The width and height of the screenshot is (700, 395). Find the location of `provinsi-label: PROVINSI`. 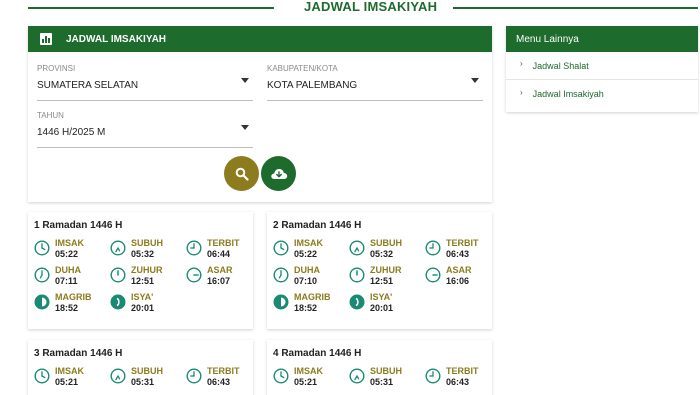

provinsi-label: PROVINSI is located at coordinates (56, 68).